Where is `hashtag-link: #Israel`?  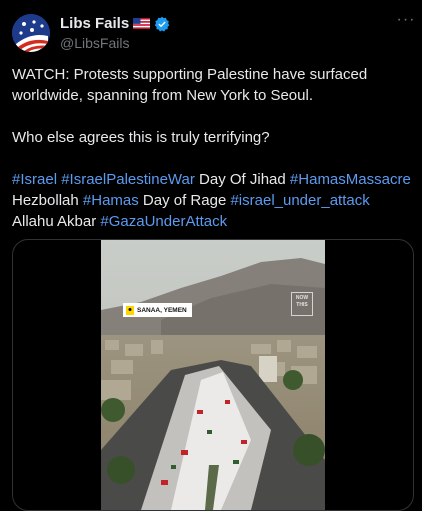 hashtag-link: #Israel is located at coordinates (34, 179).